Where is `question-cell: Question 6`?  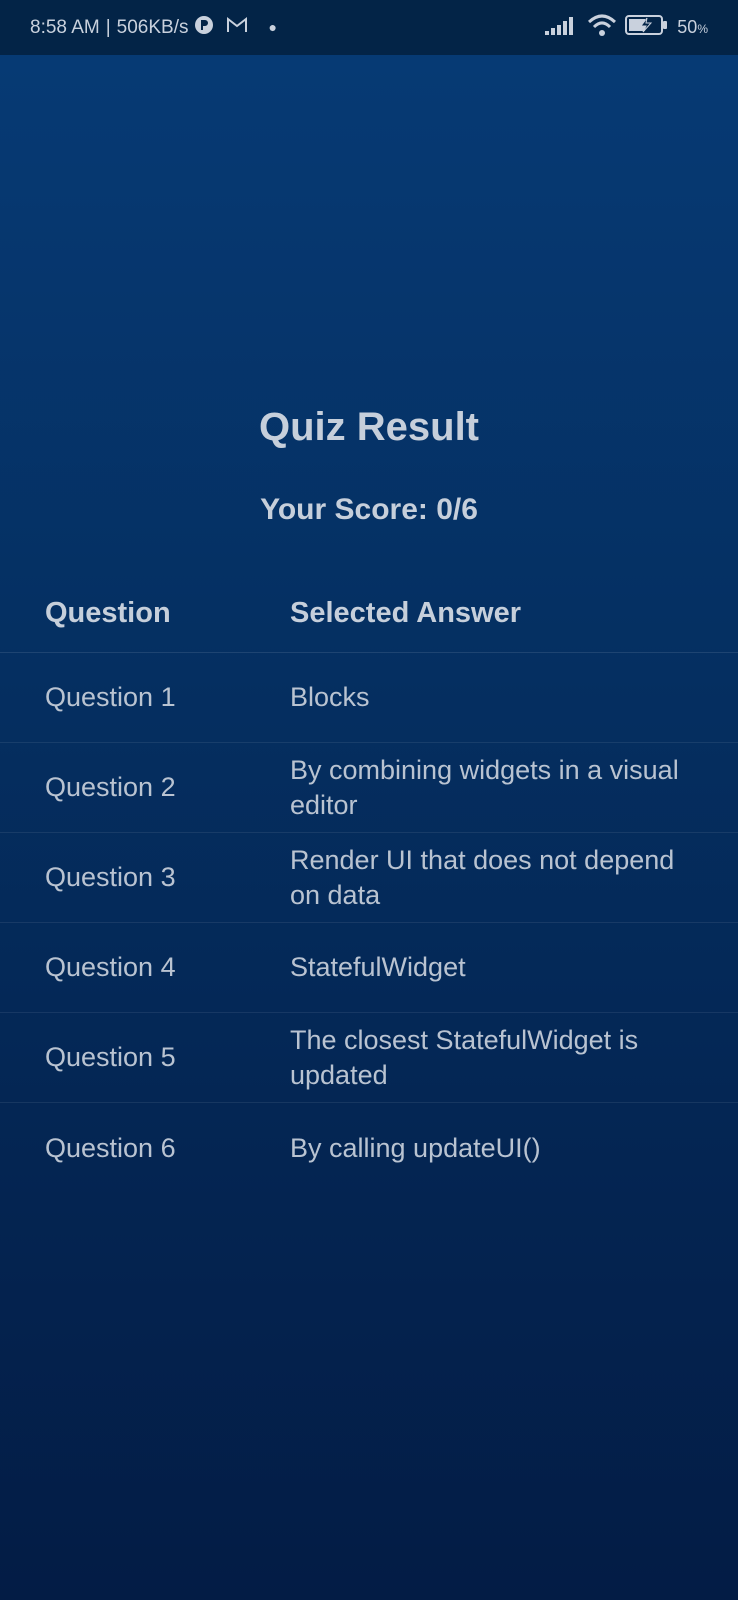
question-cell: Question 6 is located at coordinates (110, 1147).